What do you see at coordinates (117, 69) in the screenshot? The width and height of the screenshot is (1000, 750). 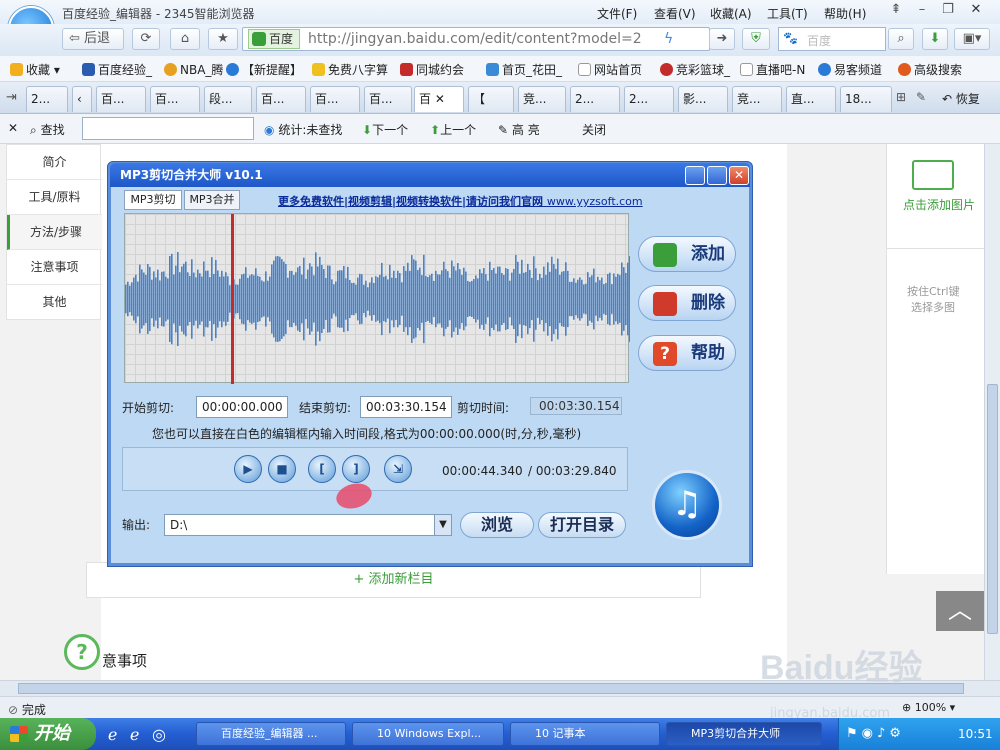 I see `fav-item: 百度经验_` at bounding box center [117, 69].